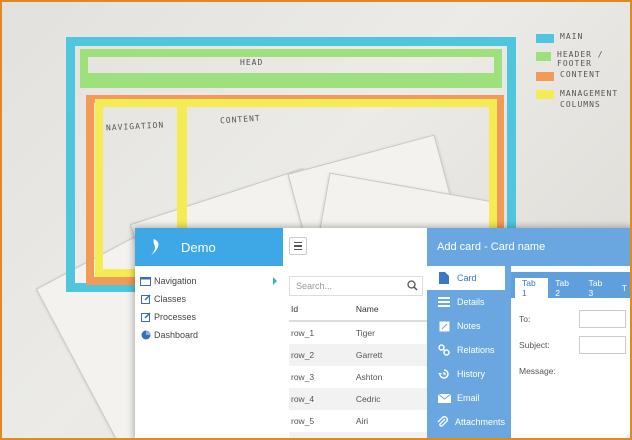 Image resolution: width=632 pixels, height=440 pixels. What do you see at coordinates (303, 421) in the screenshot?
I see `cell-id: row_5` at bounding box center [303, 421].